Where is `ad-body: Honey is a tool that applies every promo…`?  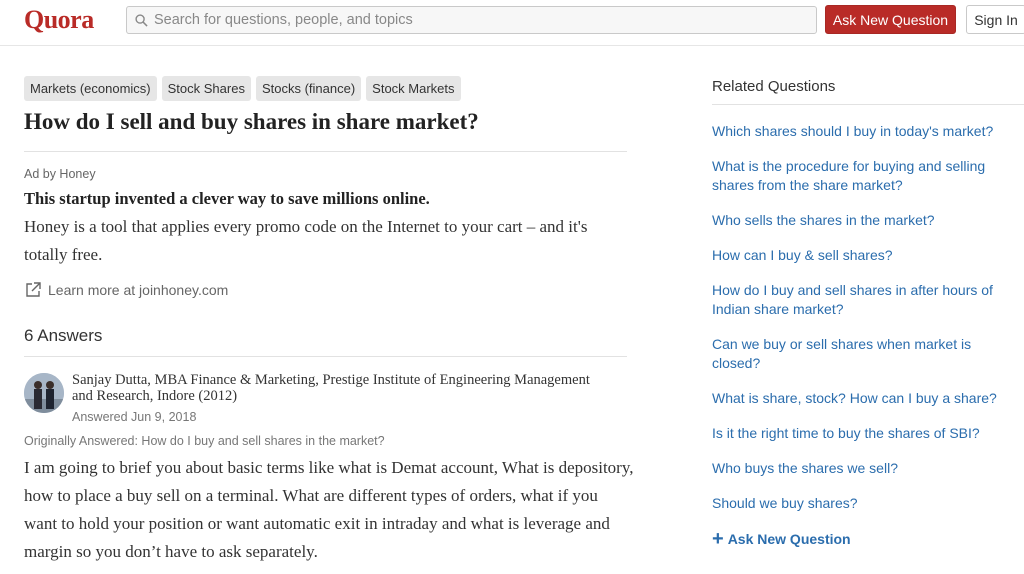 ad-body: Honey is a tool that applies every promo… is located at coordinates (306, 240).